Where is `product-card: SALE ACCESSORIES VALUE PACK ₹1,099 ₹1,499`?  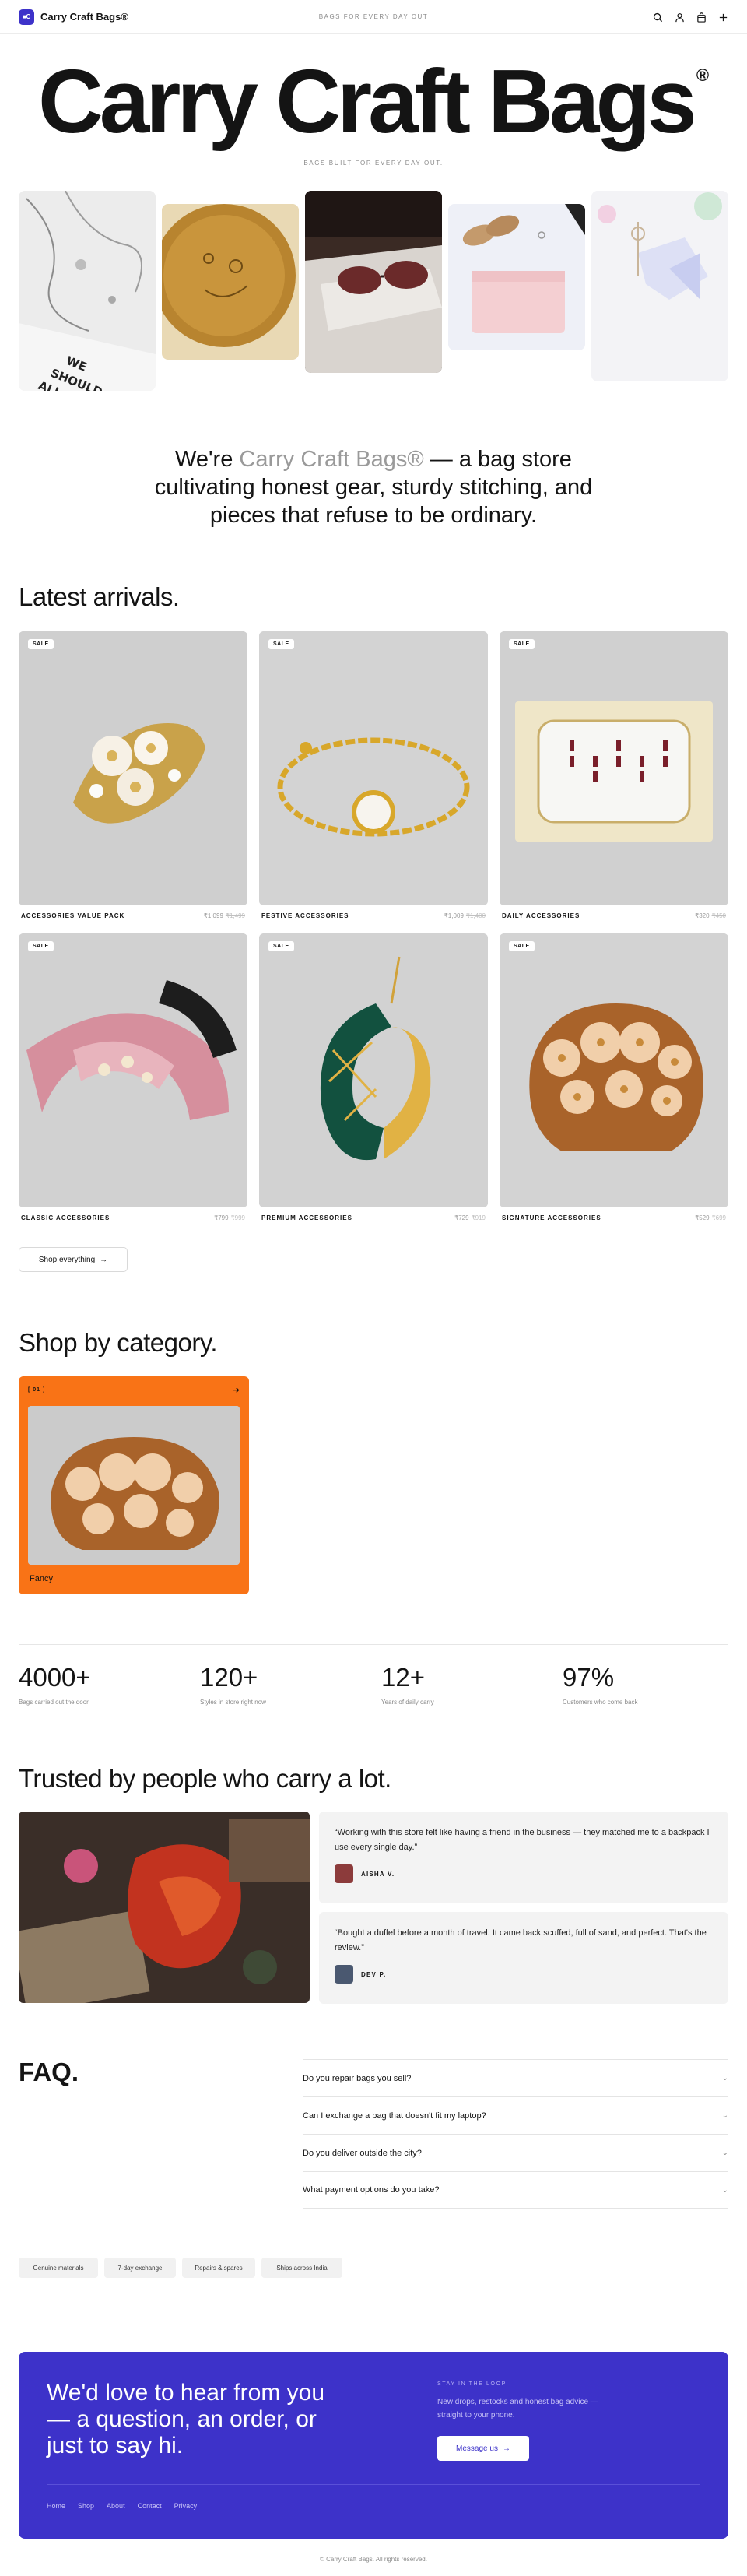
product-card: SALE ACCESSORIES VALUE PACK ₹1,099 ₹1,499 is located at coordinates (133, 775).